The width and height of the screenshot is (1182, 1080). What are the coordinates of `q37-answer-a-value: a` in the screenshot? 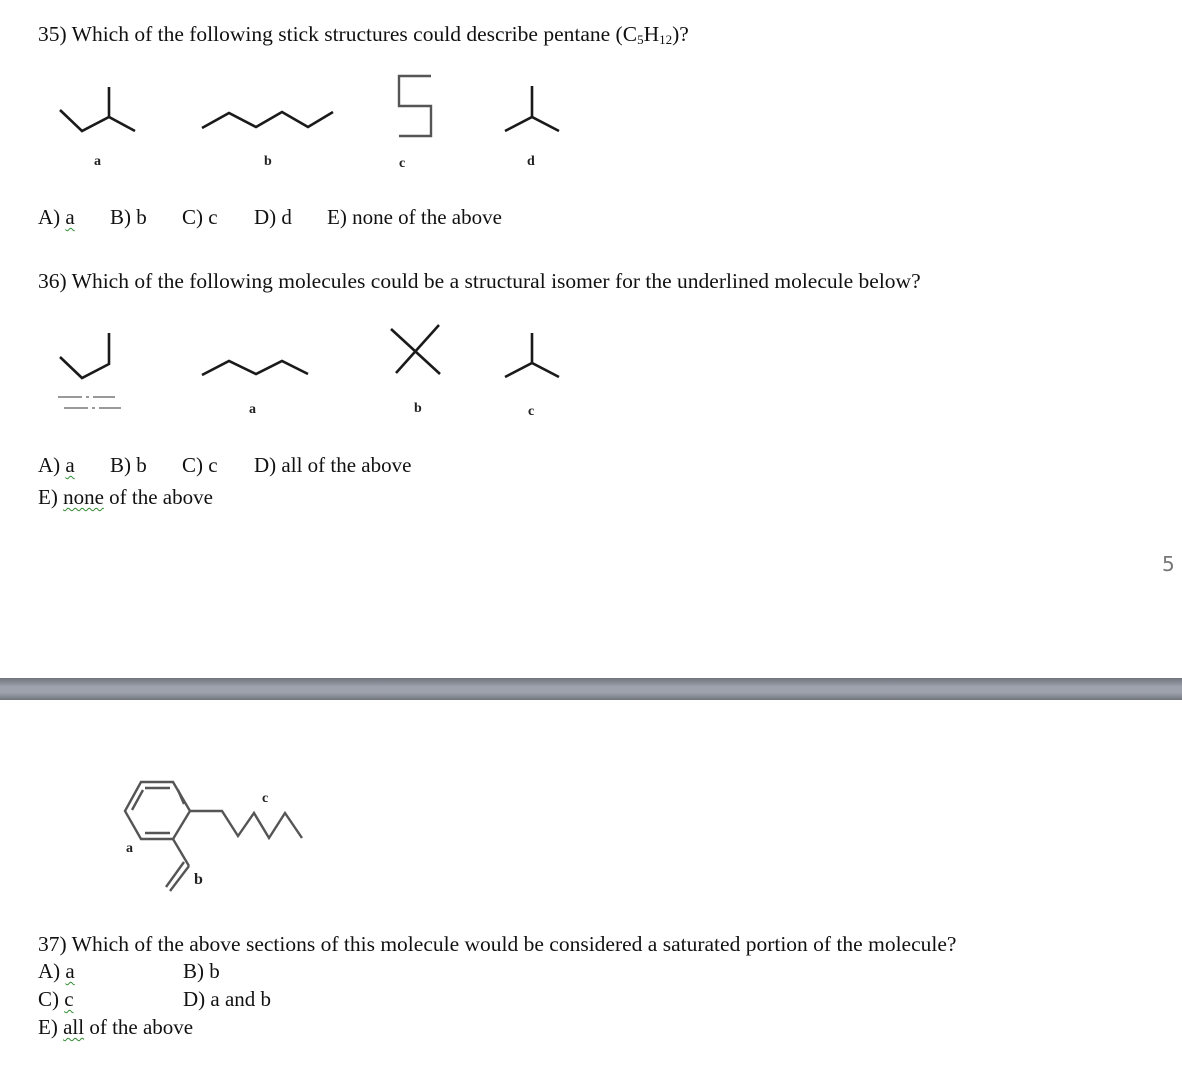 It's located at (70, 971).